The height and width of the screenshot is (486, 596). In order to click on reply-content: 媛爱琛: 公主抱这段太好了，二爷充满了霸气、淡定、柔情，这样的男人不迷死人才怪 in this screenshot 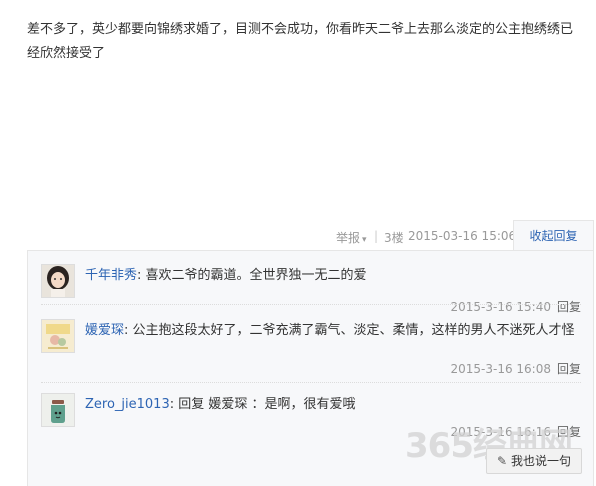, I will do `click(331, 331)`.